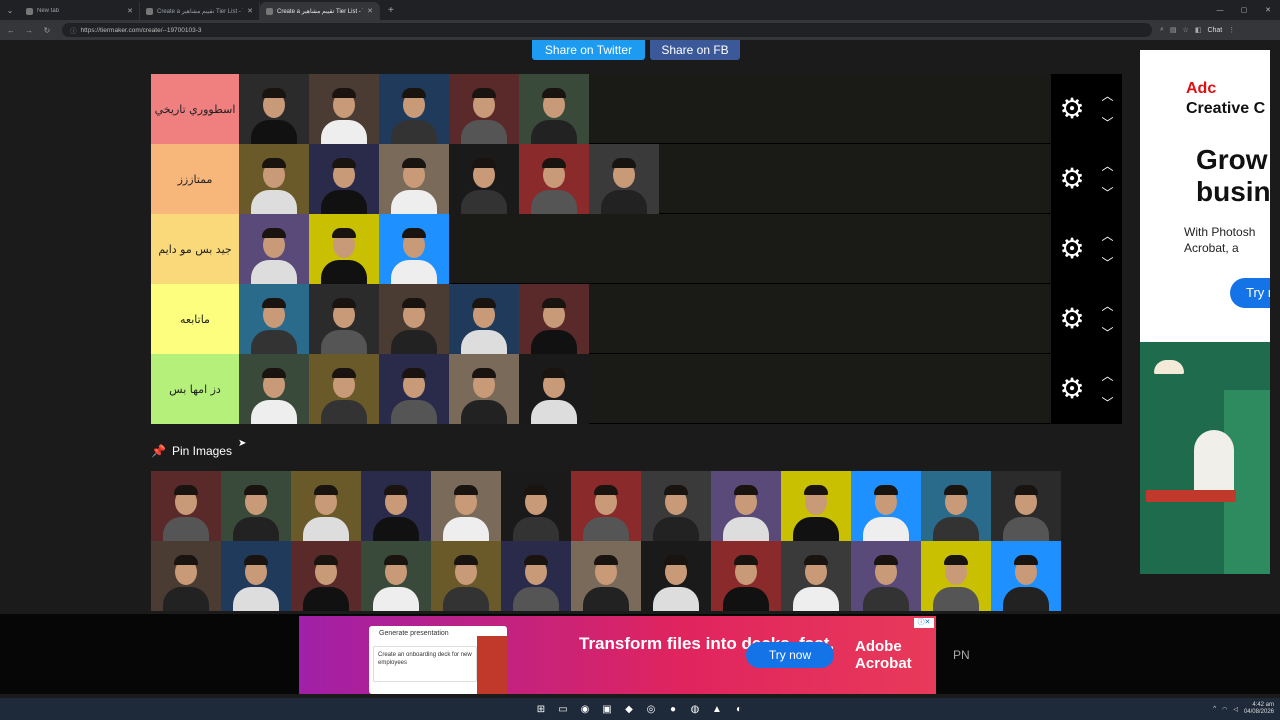 The image size is (1280, 720). Describe the element at coordinates (1244, 10) in the screenshot. I see `maximize-icon: ▢` at that location.